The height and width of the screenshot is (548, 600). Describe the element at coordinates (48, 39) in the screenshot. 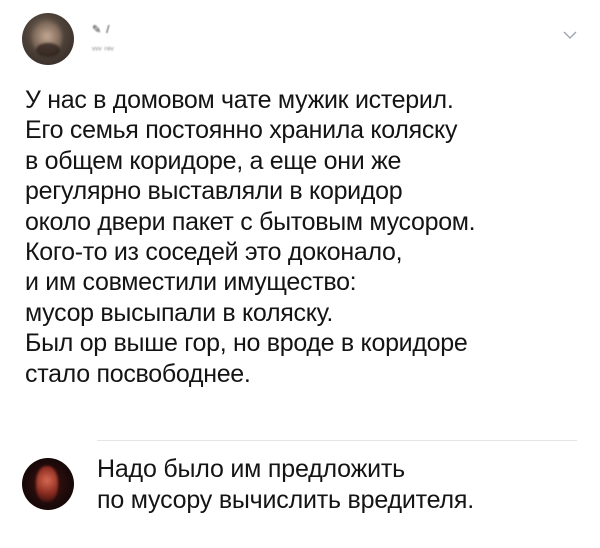

I see `author-avatar` at that location.